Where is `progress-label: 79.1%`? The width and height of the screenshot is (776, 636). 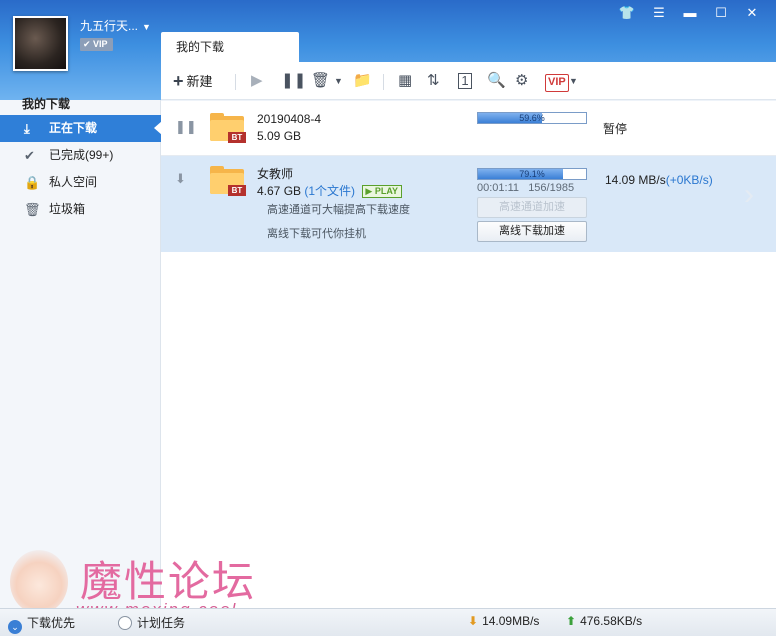
progress-label: 79.1% is located at coordinates (532, 174).